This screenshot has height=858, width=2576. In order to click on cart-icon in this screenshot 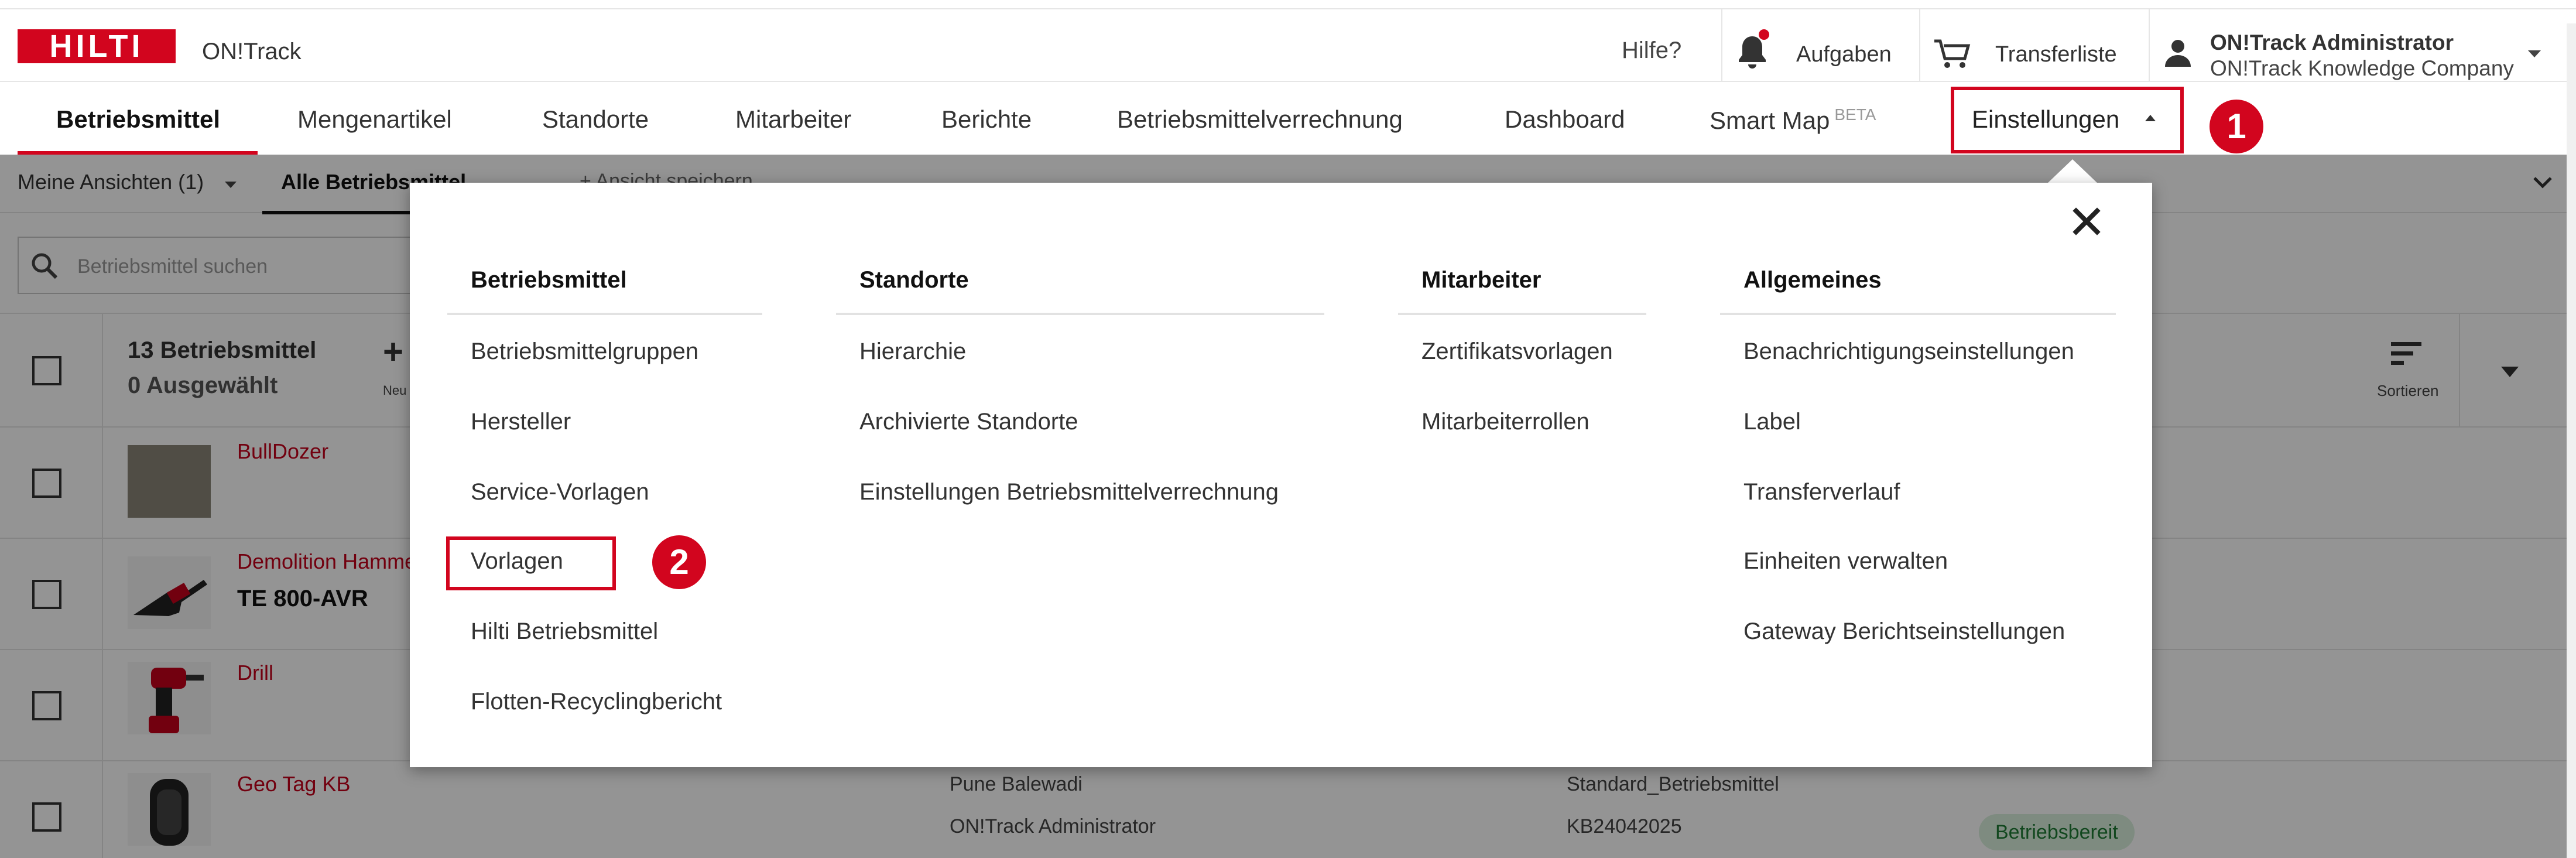, I will do `click(1952, 53)`.